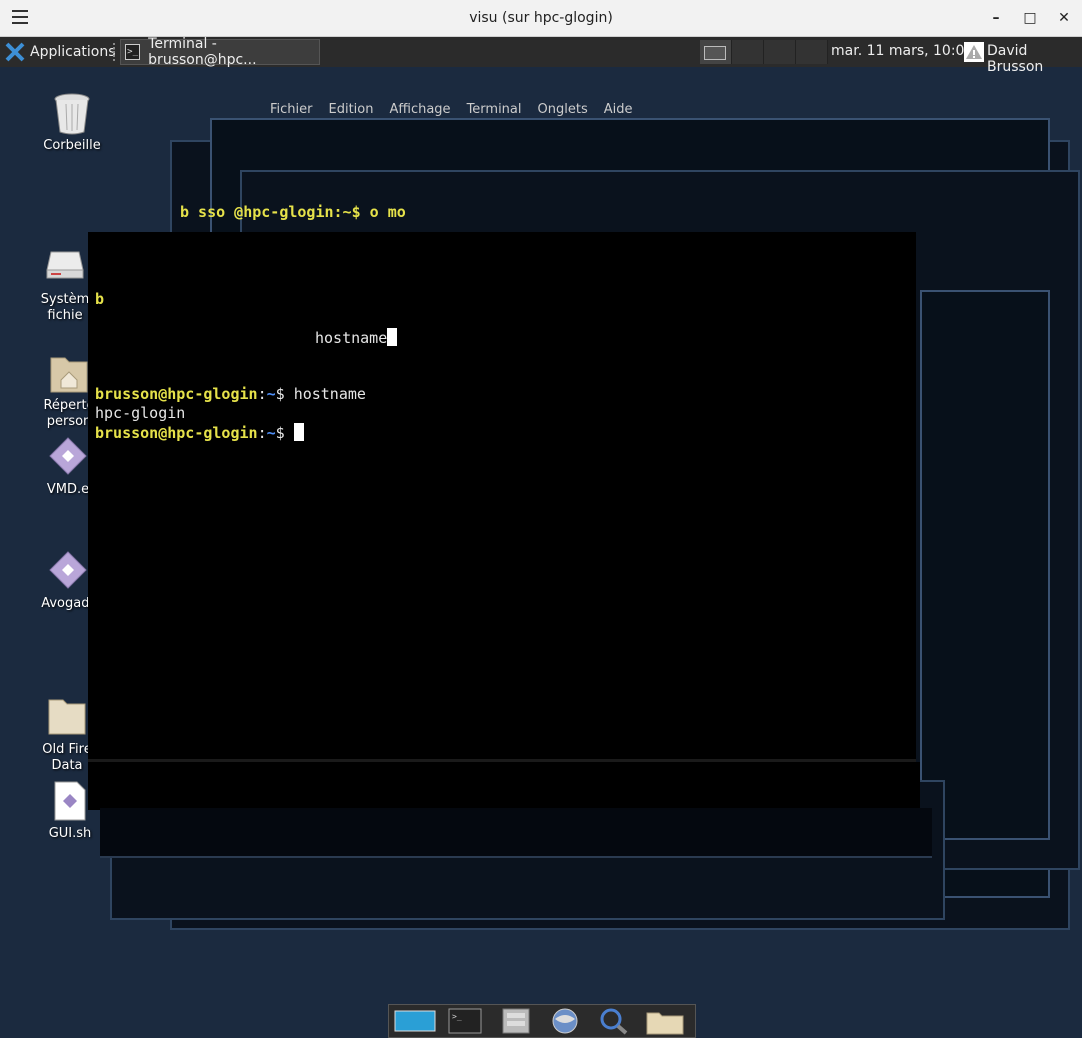 The height and width of the screenshot is (1038, 1082). I want to click on ghost-window, so click(985, 565).